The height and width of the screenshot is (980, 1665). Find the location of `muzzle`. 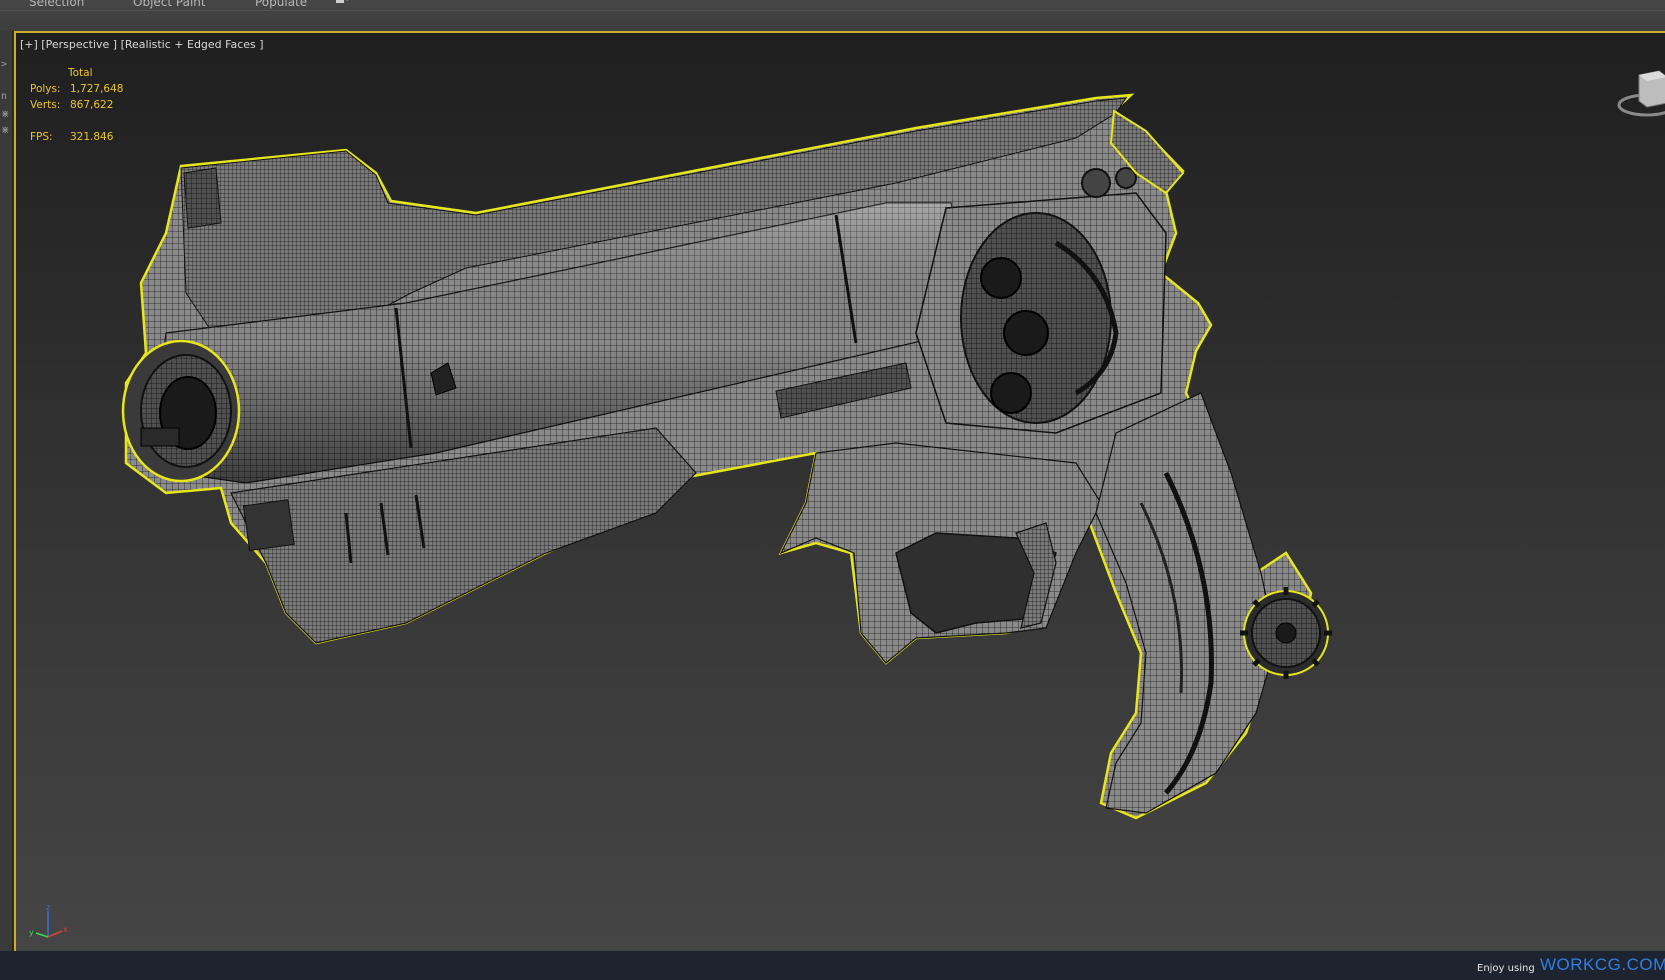

muzzle is located at coordinates (181, 411).